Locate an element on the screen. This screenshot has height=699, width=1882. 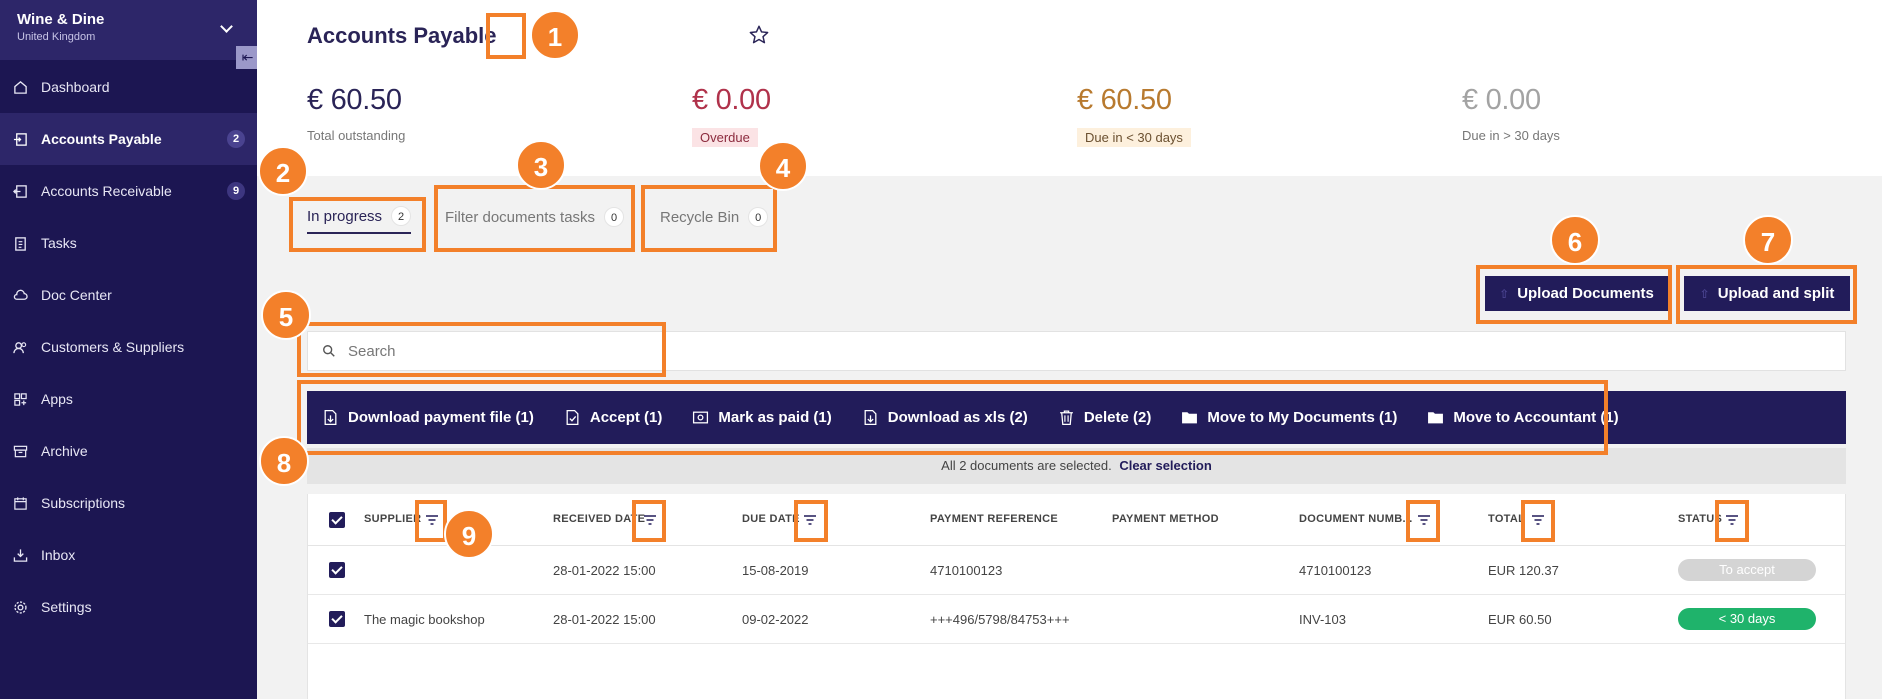
sidebar-item-apps: Apps is located at coordinates (128, 399).